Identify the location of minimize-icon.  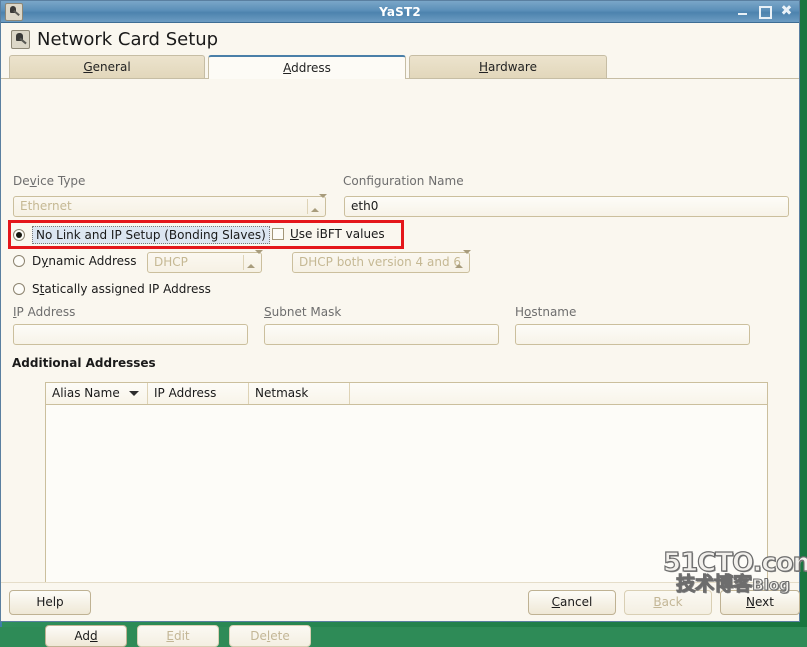
(742, 11).